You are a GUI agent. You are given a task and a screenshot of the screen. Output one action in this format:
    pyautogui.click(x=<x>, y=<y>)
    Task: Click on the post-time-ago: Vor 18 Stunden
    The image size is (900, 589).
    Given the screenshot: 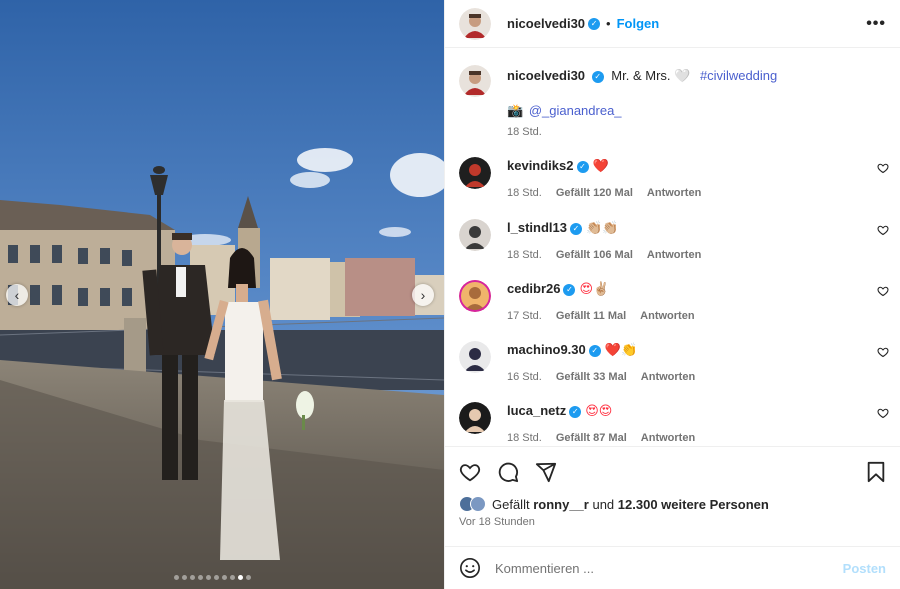 What is the action you would take?
    pyautogui.click(x=497, y=522)
    